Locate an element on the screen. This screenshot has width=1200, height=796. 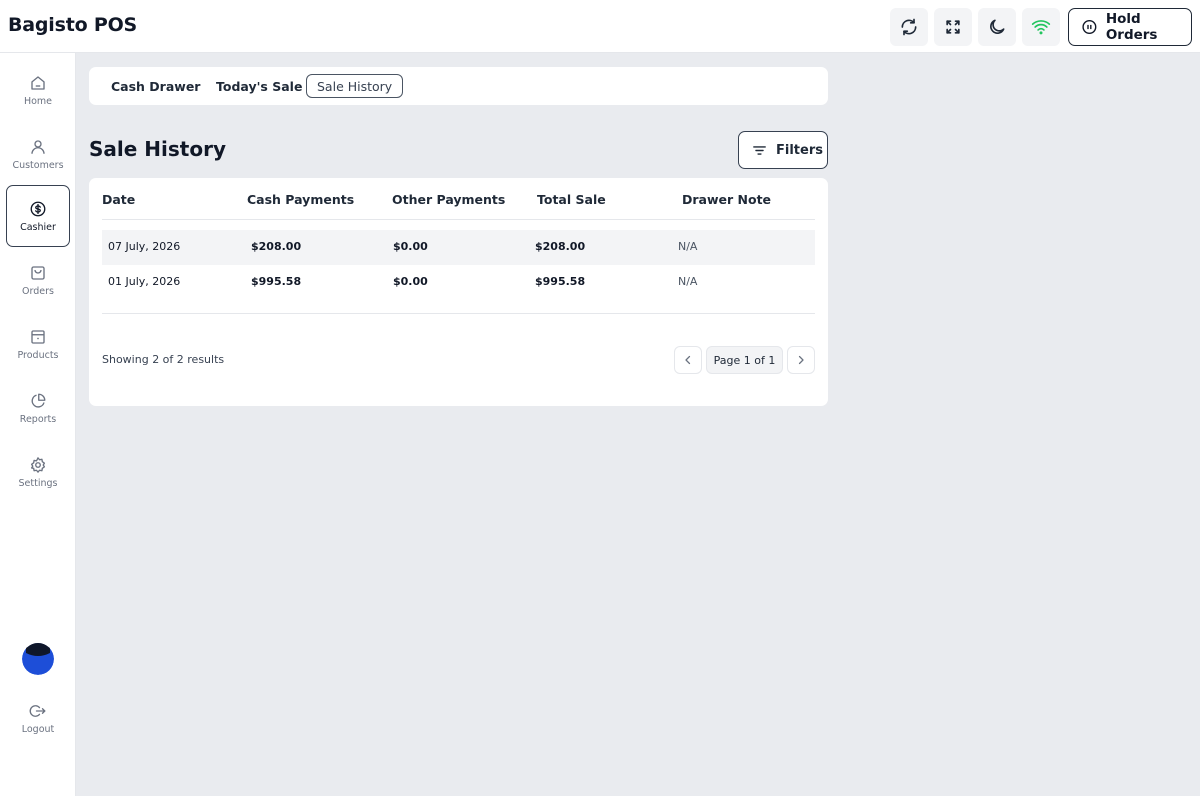
divider is located at coordinates (458, 313).